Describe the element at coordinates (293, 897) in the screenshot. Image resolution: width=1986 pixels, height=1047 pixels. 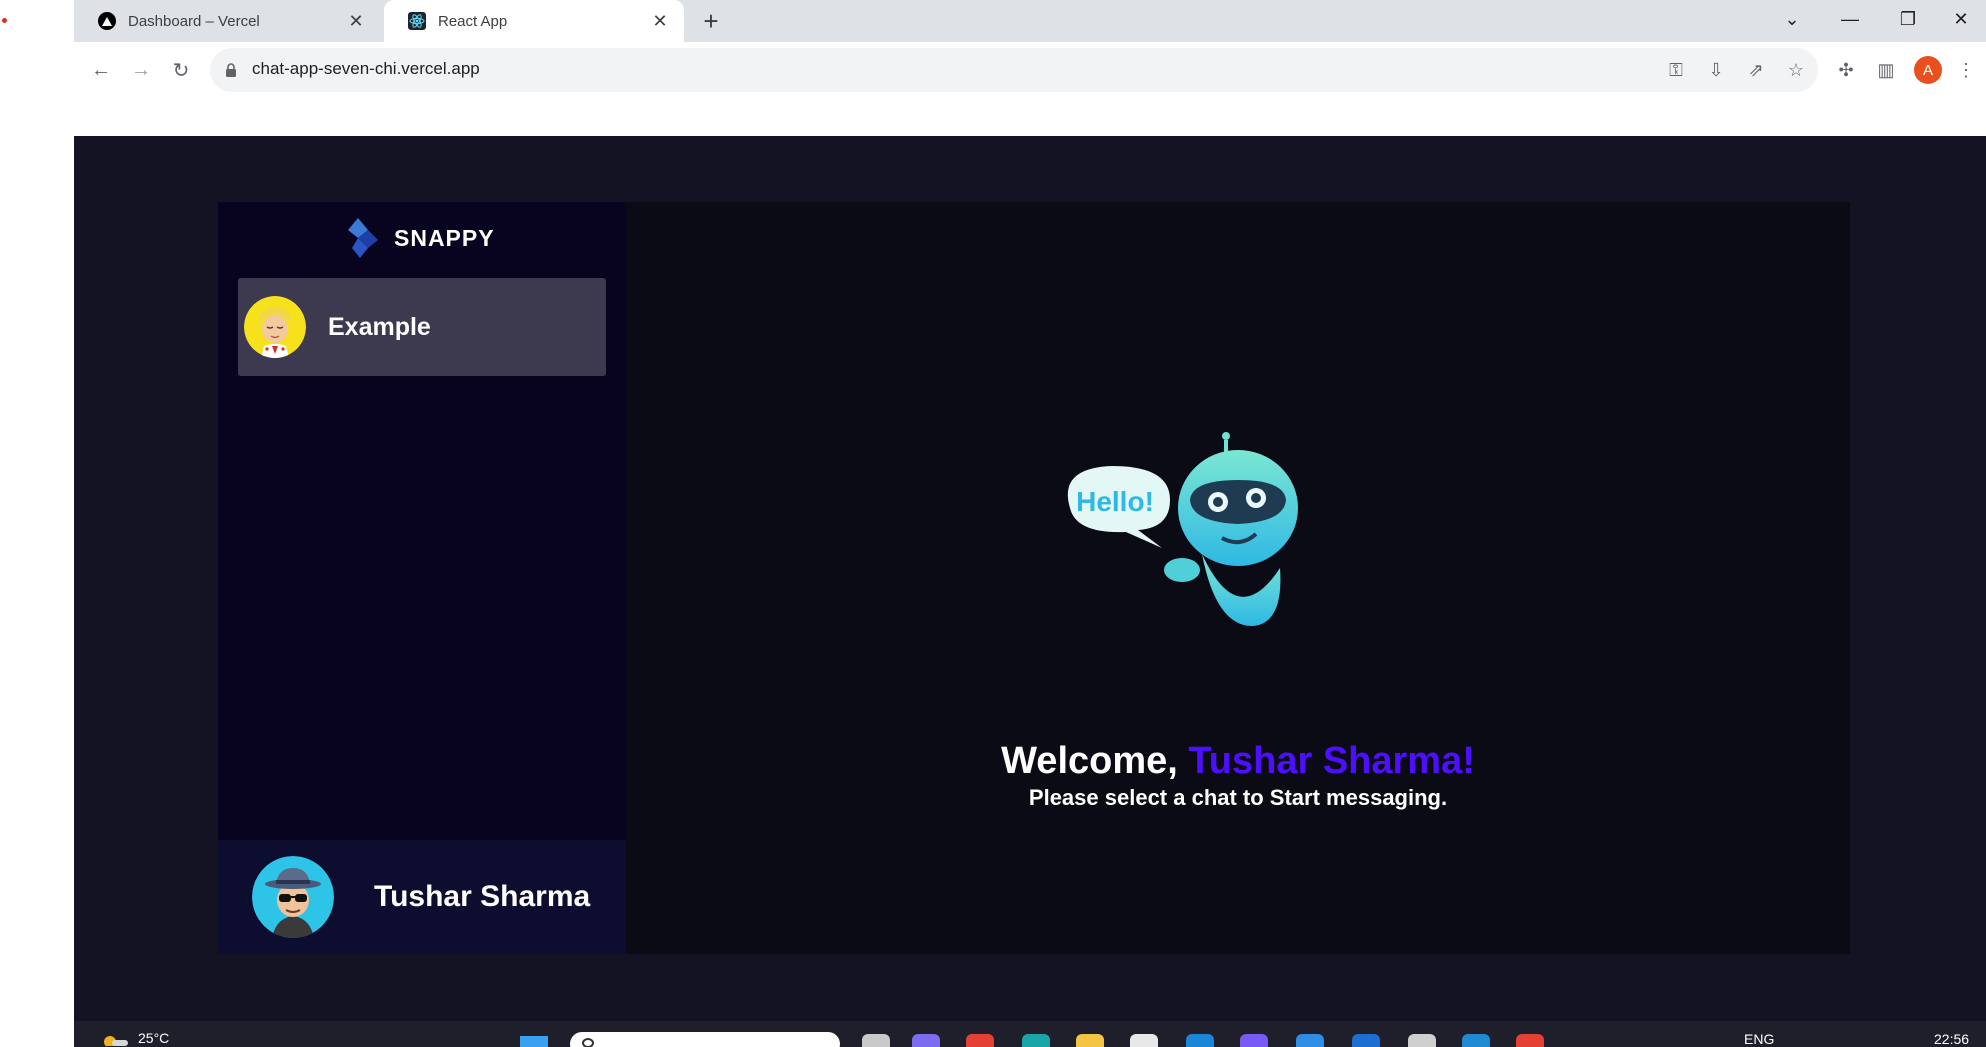
I see `hat-sunglasses-avatar` at that location.